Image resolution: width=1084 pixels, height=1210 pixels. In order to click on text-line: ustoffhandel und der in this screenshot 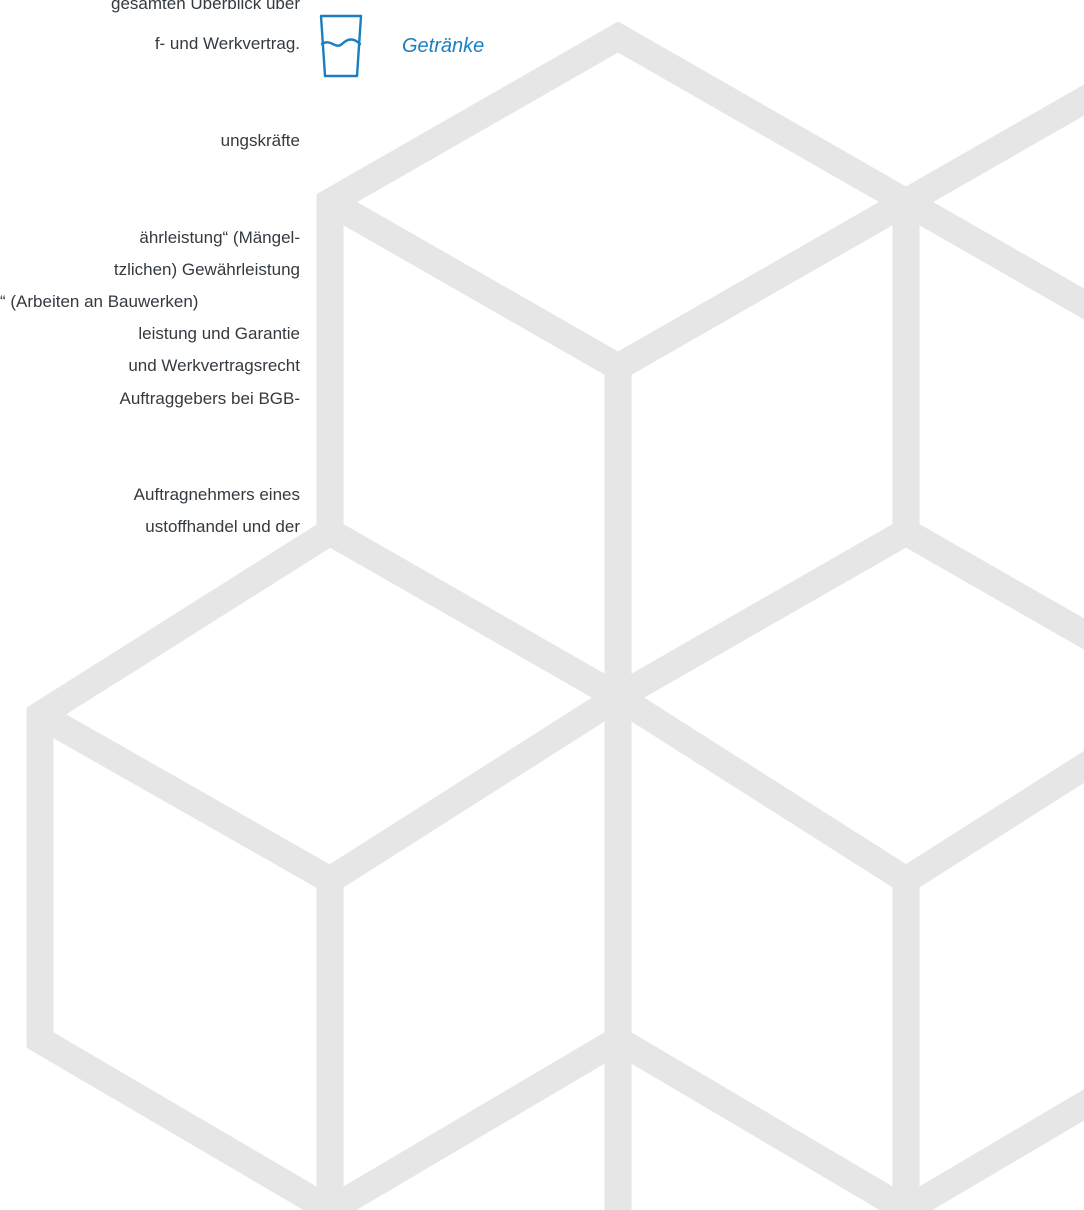, I will do `click(222, 526)`.